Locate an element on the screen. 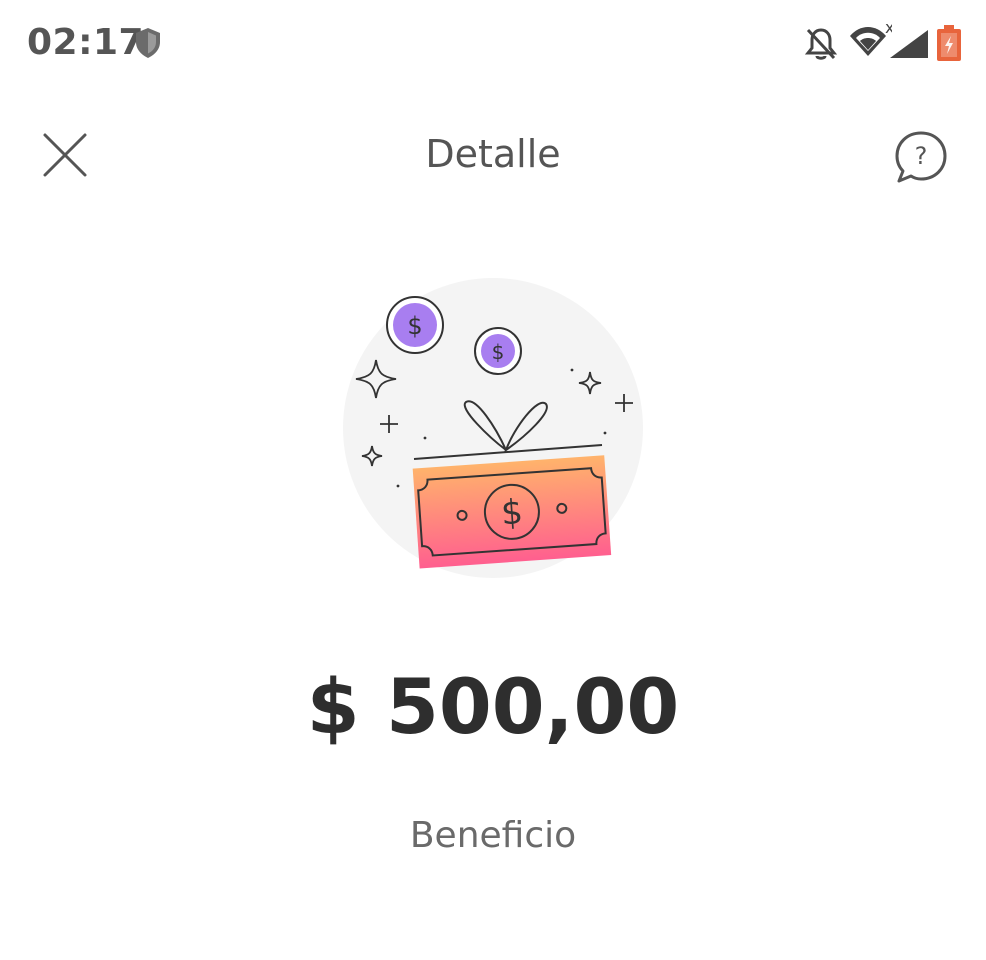 The height and width of the screenshot is (960, 986). coin-small-icon: $ is located at coordinates (498, 351).